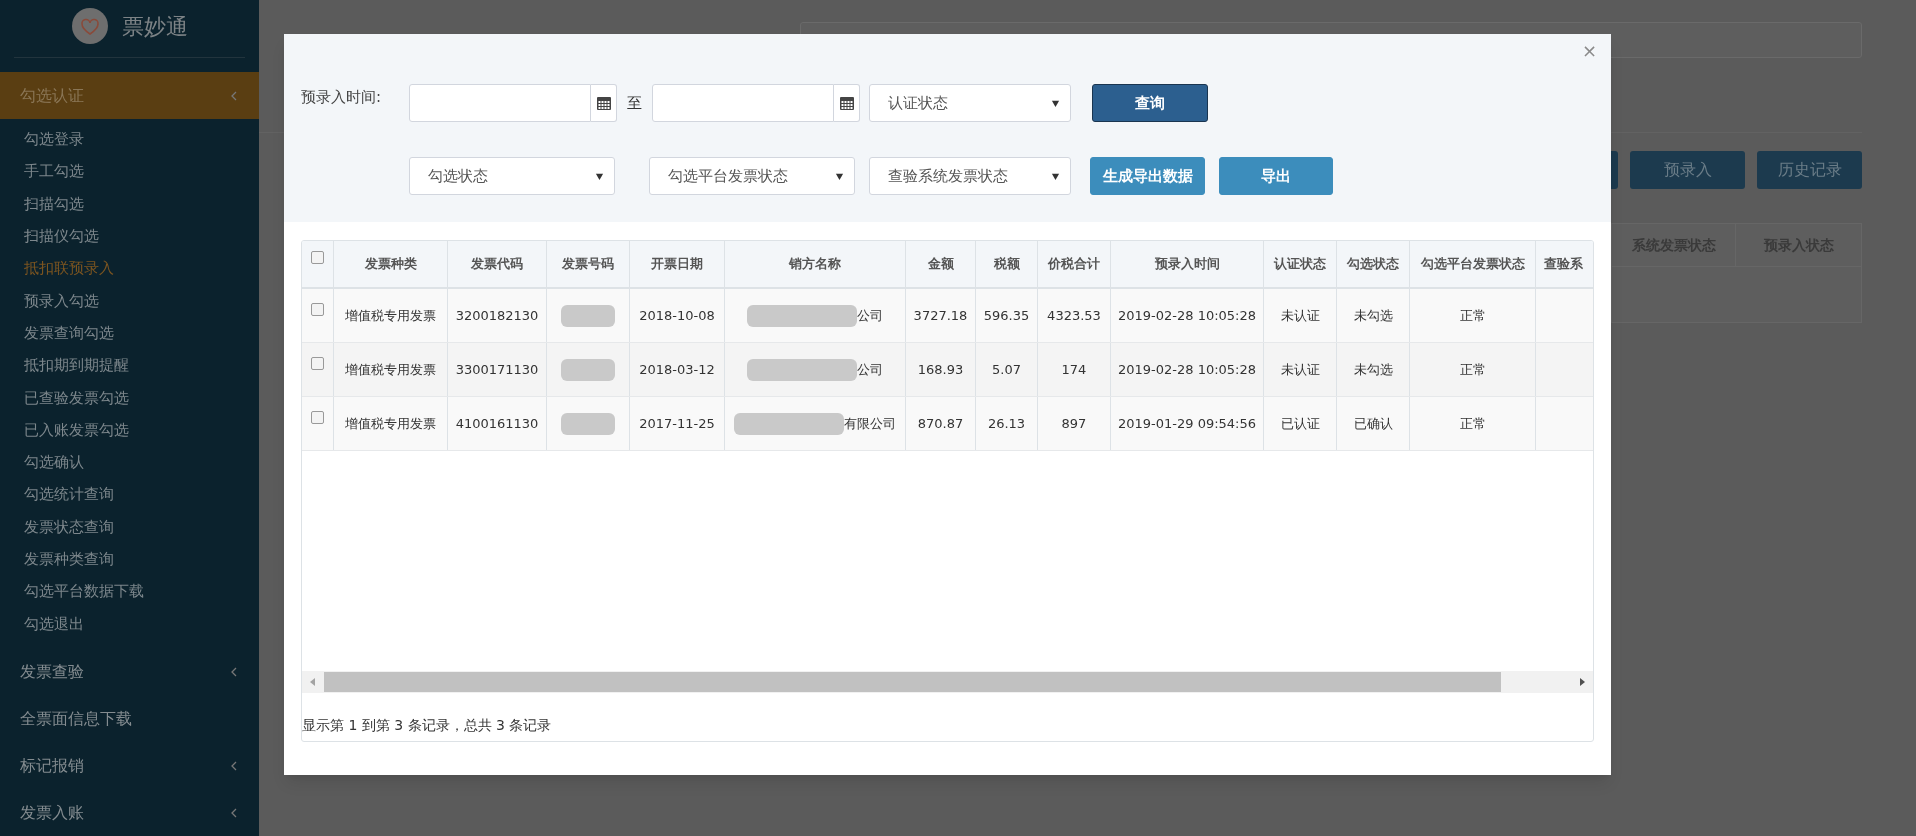 The width and height of the screenshot is (1916, 836). I want to click on submenu-item: 发票种类查询, so click(129, 559).